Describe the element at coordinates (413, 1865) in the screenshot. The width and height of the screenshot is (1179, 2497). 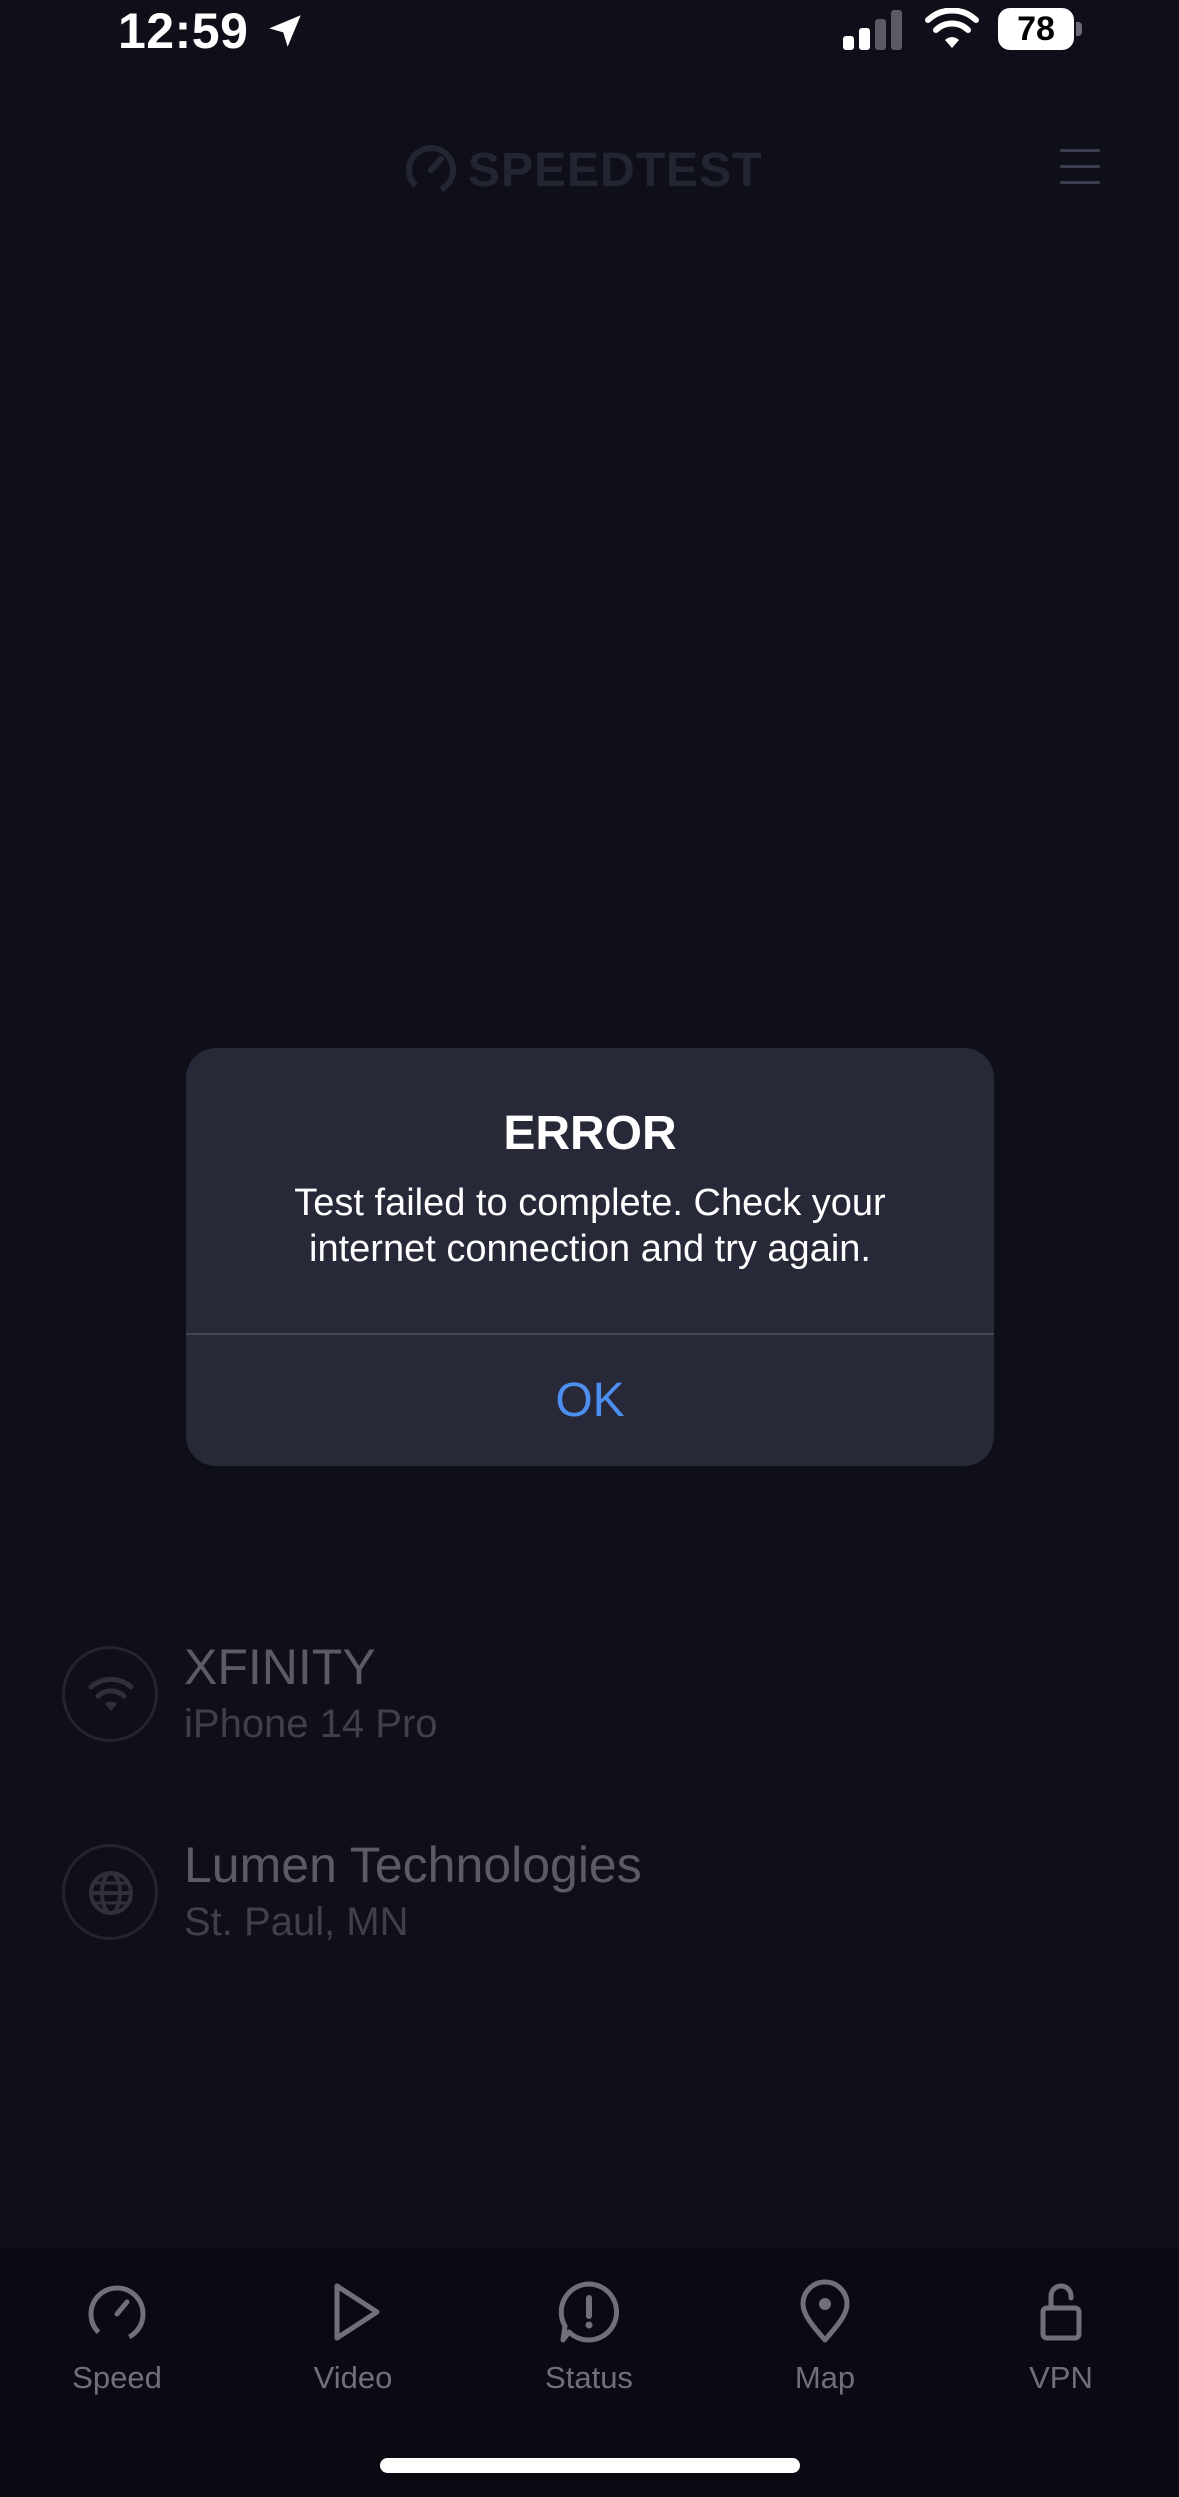
I see `server-provider: Lumen Technologies` at that location.